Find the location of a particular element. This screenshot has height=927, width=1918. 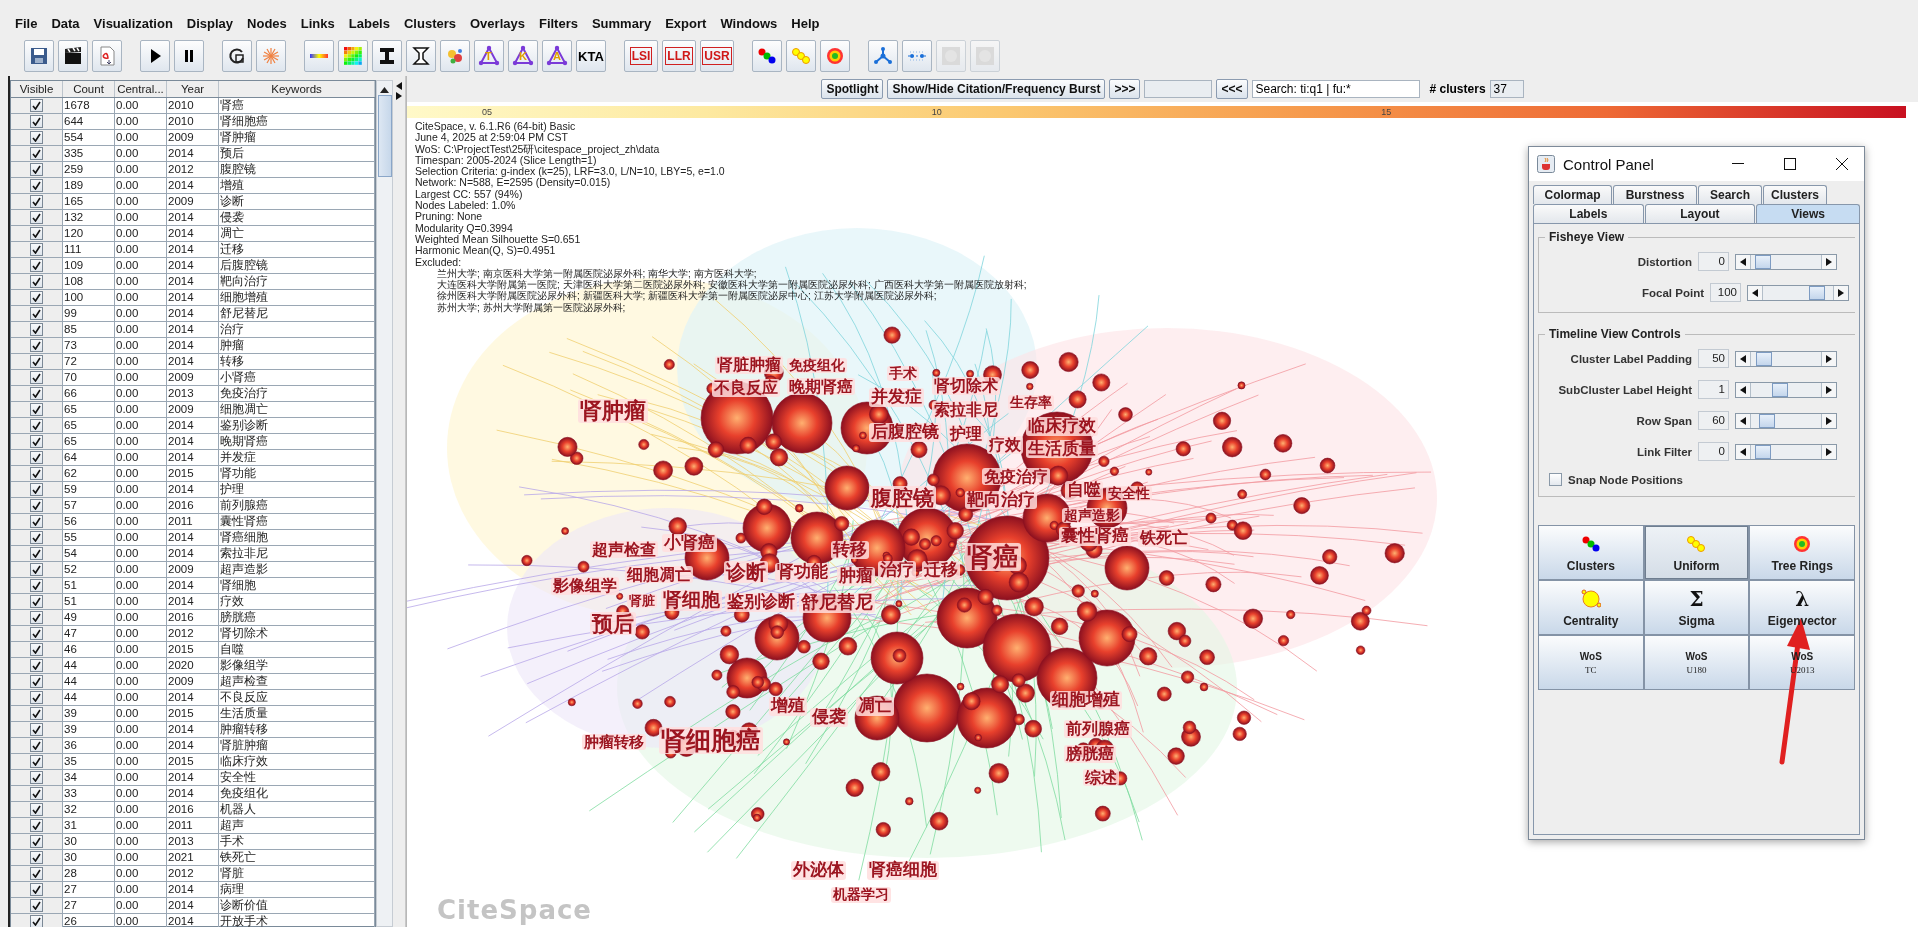

scrollbar is located at coordinates (384, 503).